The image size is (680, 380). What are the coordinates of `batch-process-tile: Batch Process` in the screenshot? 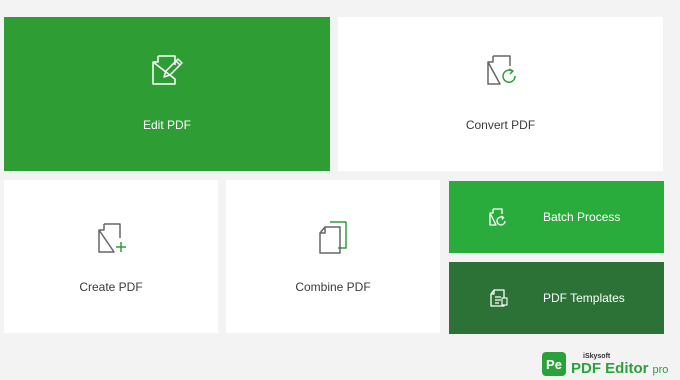 It's located at (556, 217).